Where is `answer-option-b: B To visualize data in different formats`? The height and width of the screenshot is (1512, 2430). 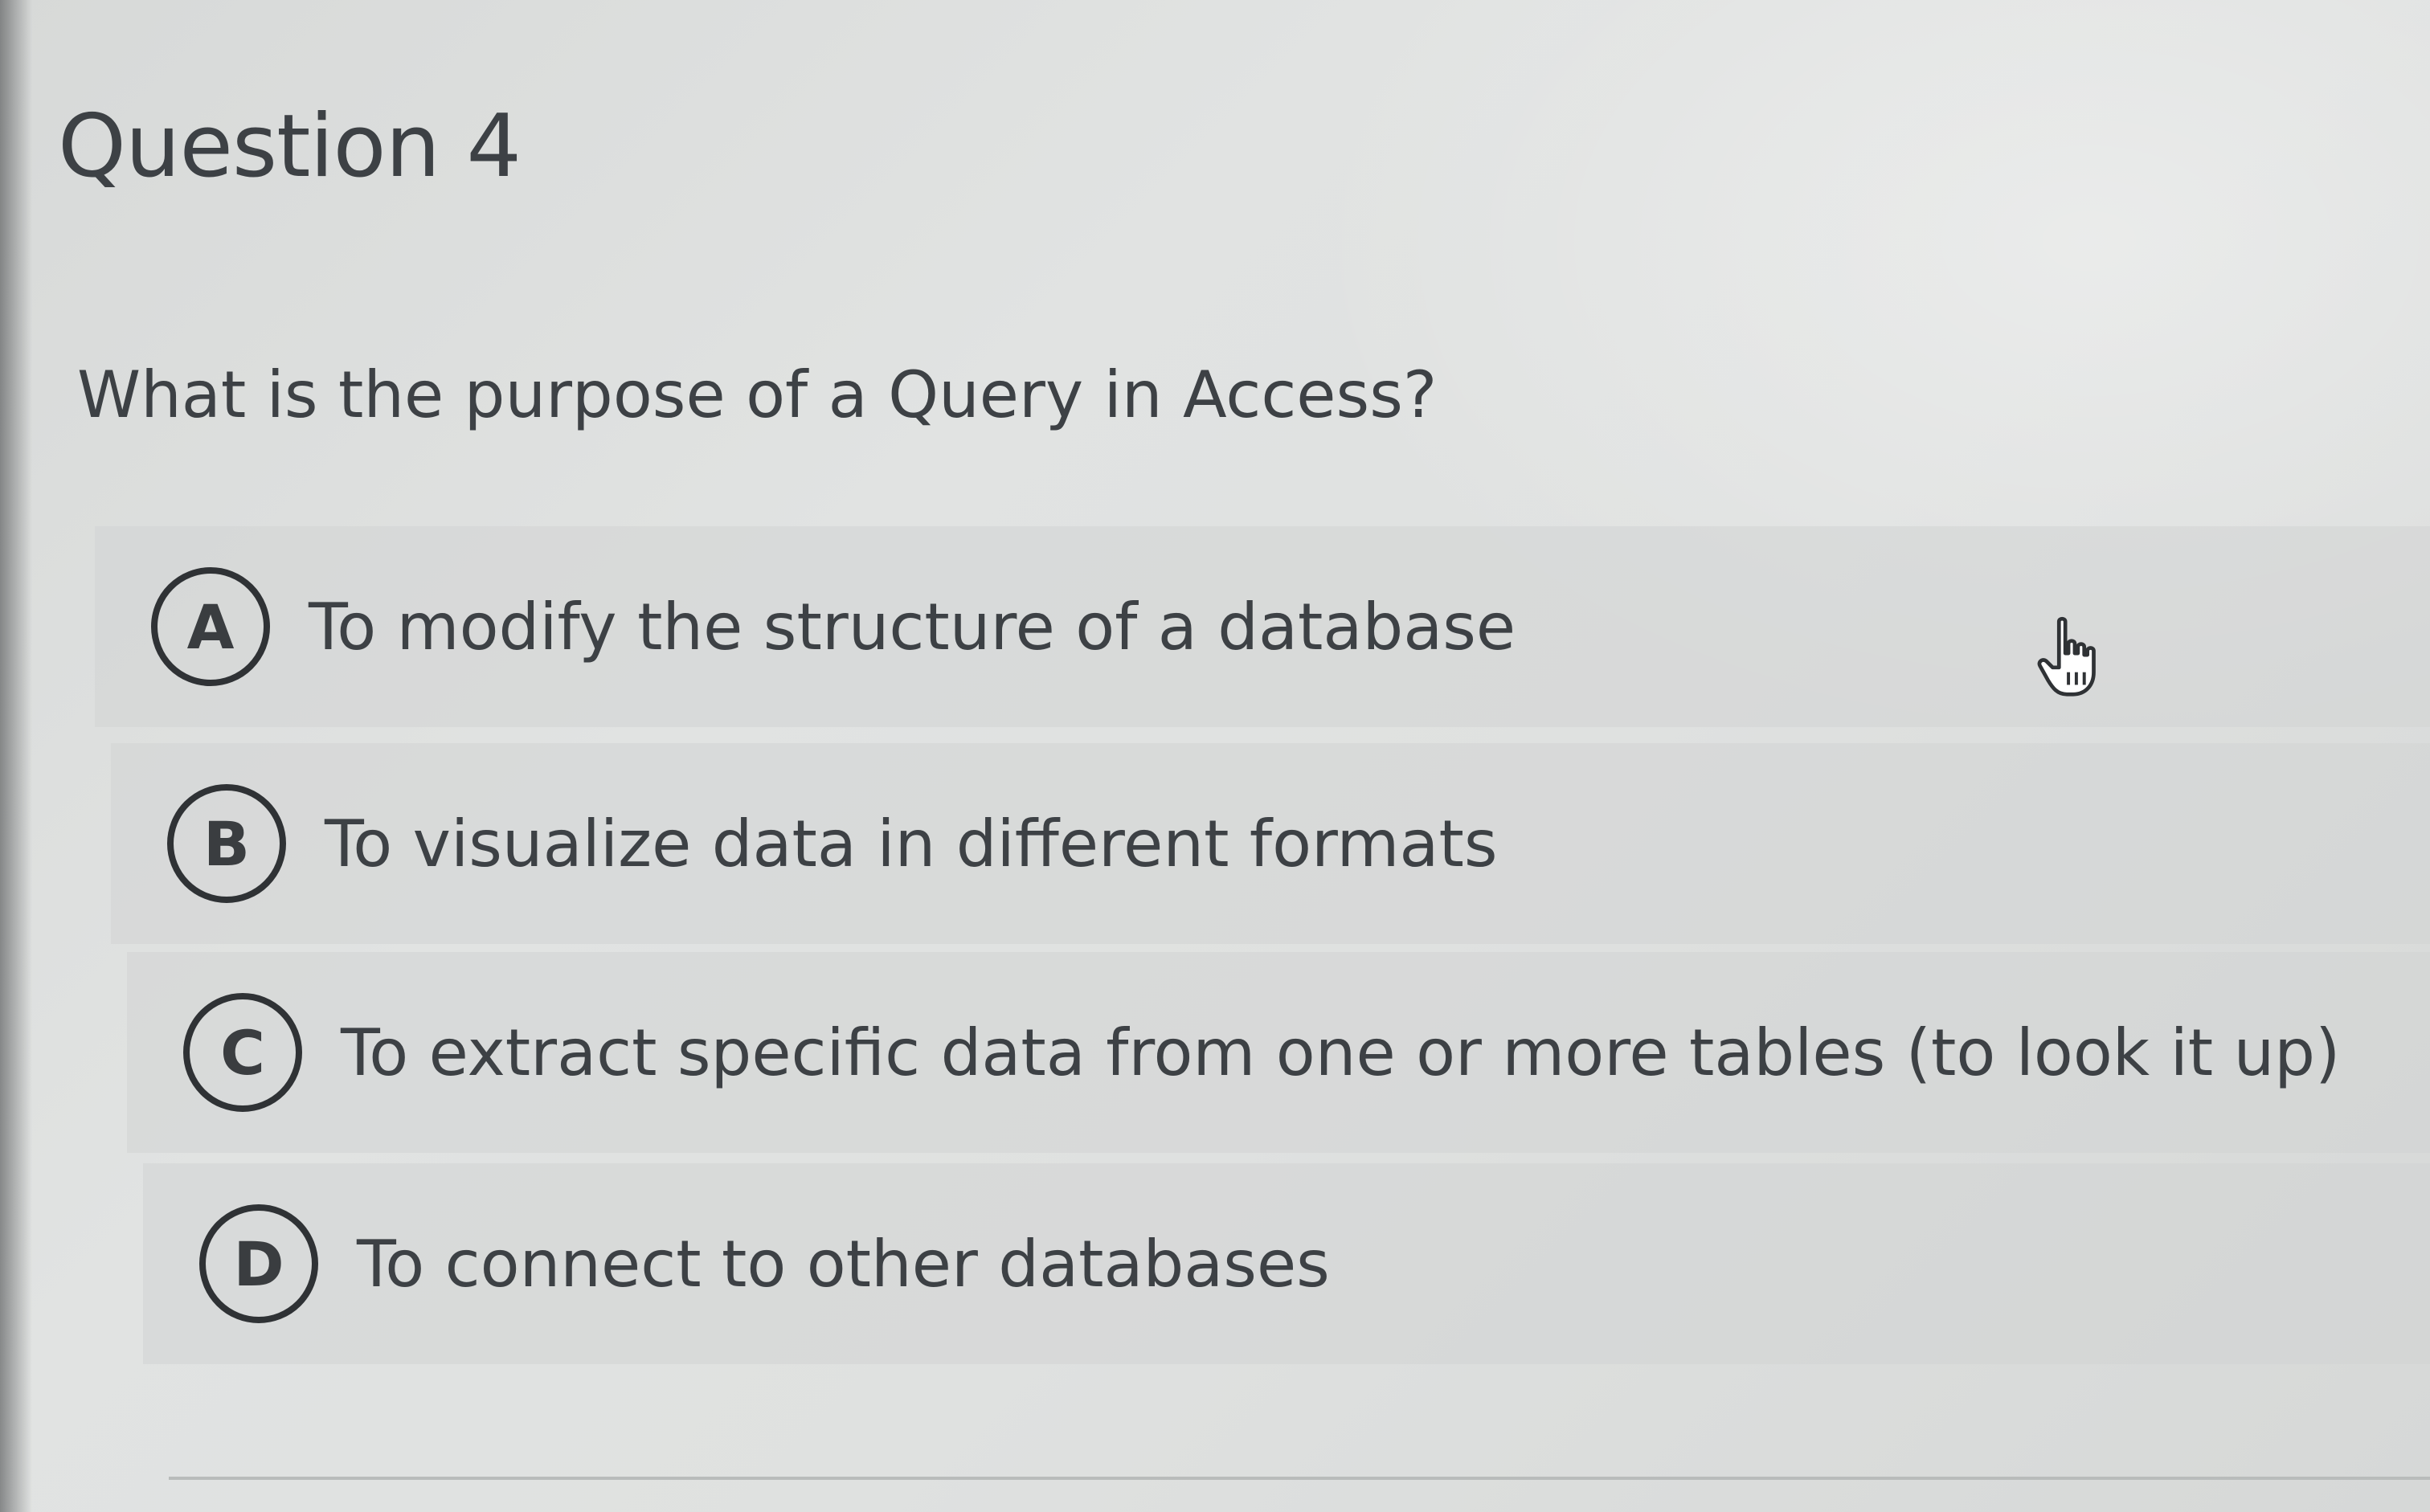 answer-option-b: B To visualize data in different formats is located at coordinates (1270, 843).